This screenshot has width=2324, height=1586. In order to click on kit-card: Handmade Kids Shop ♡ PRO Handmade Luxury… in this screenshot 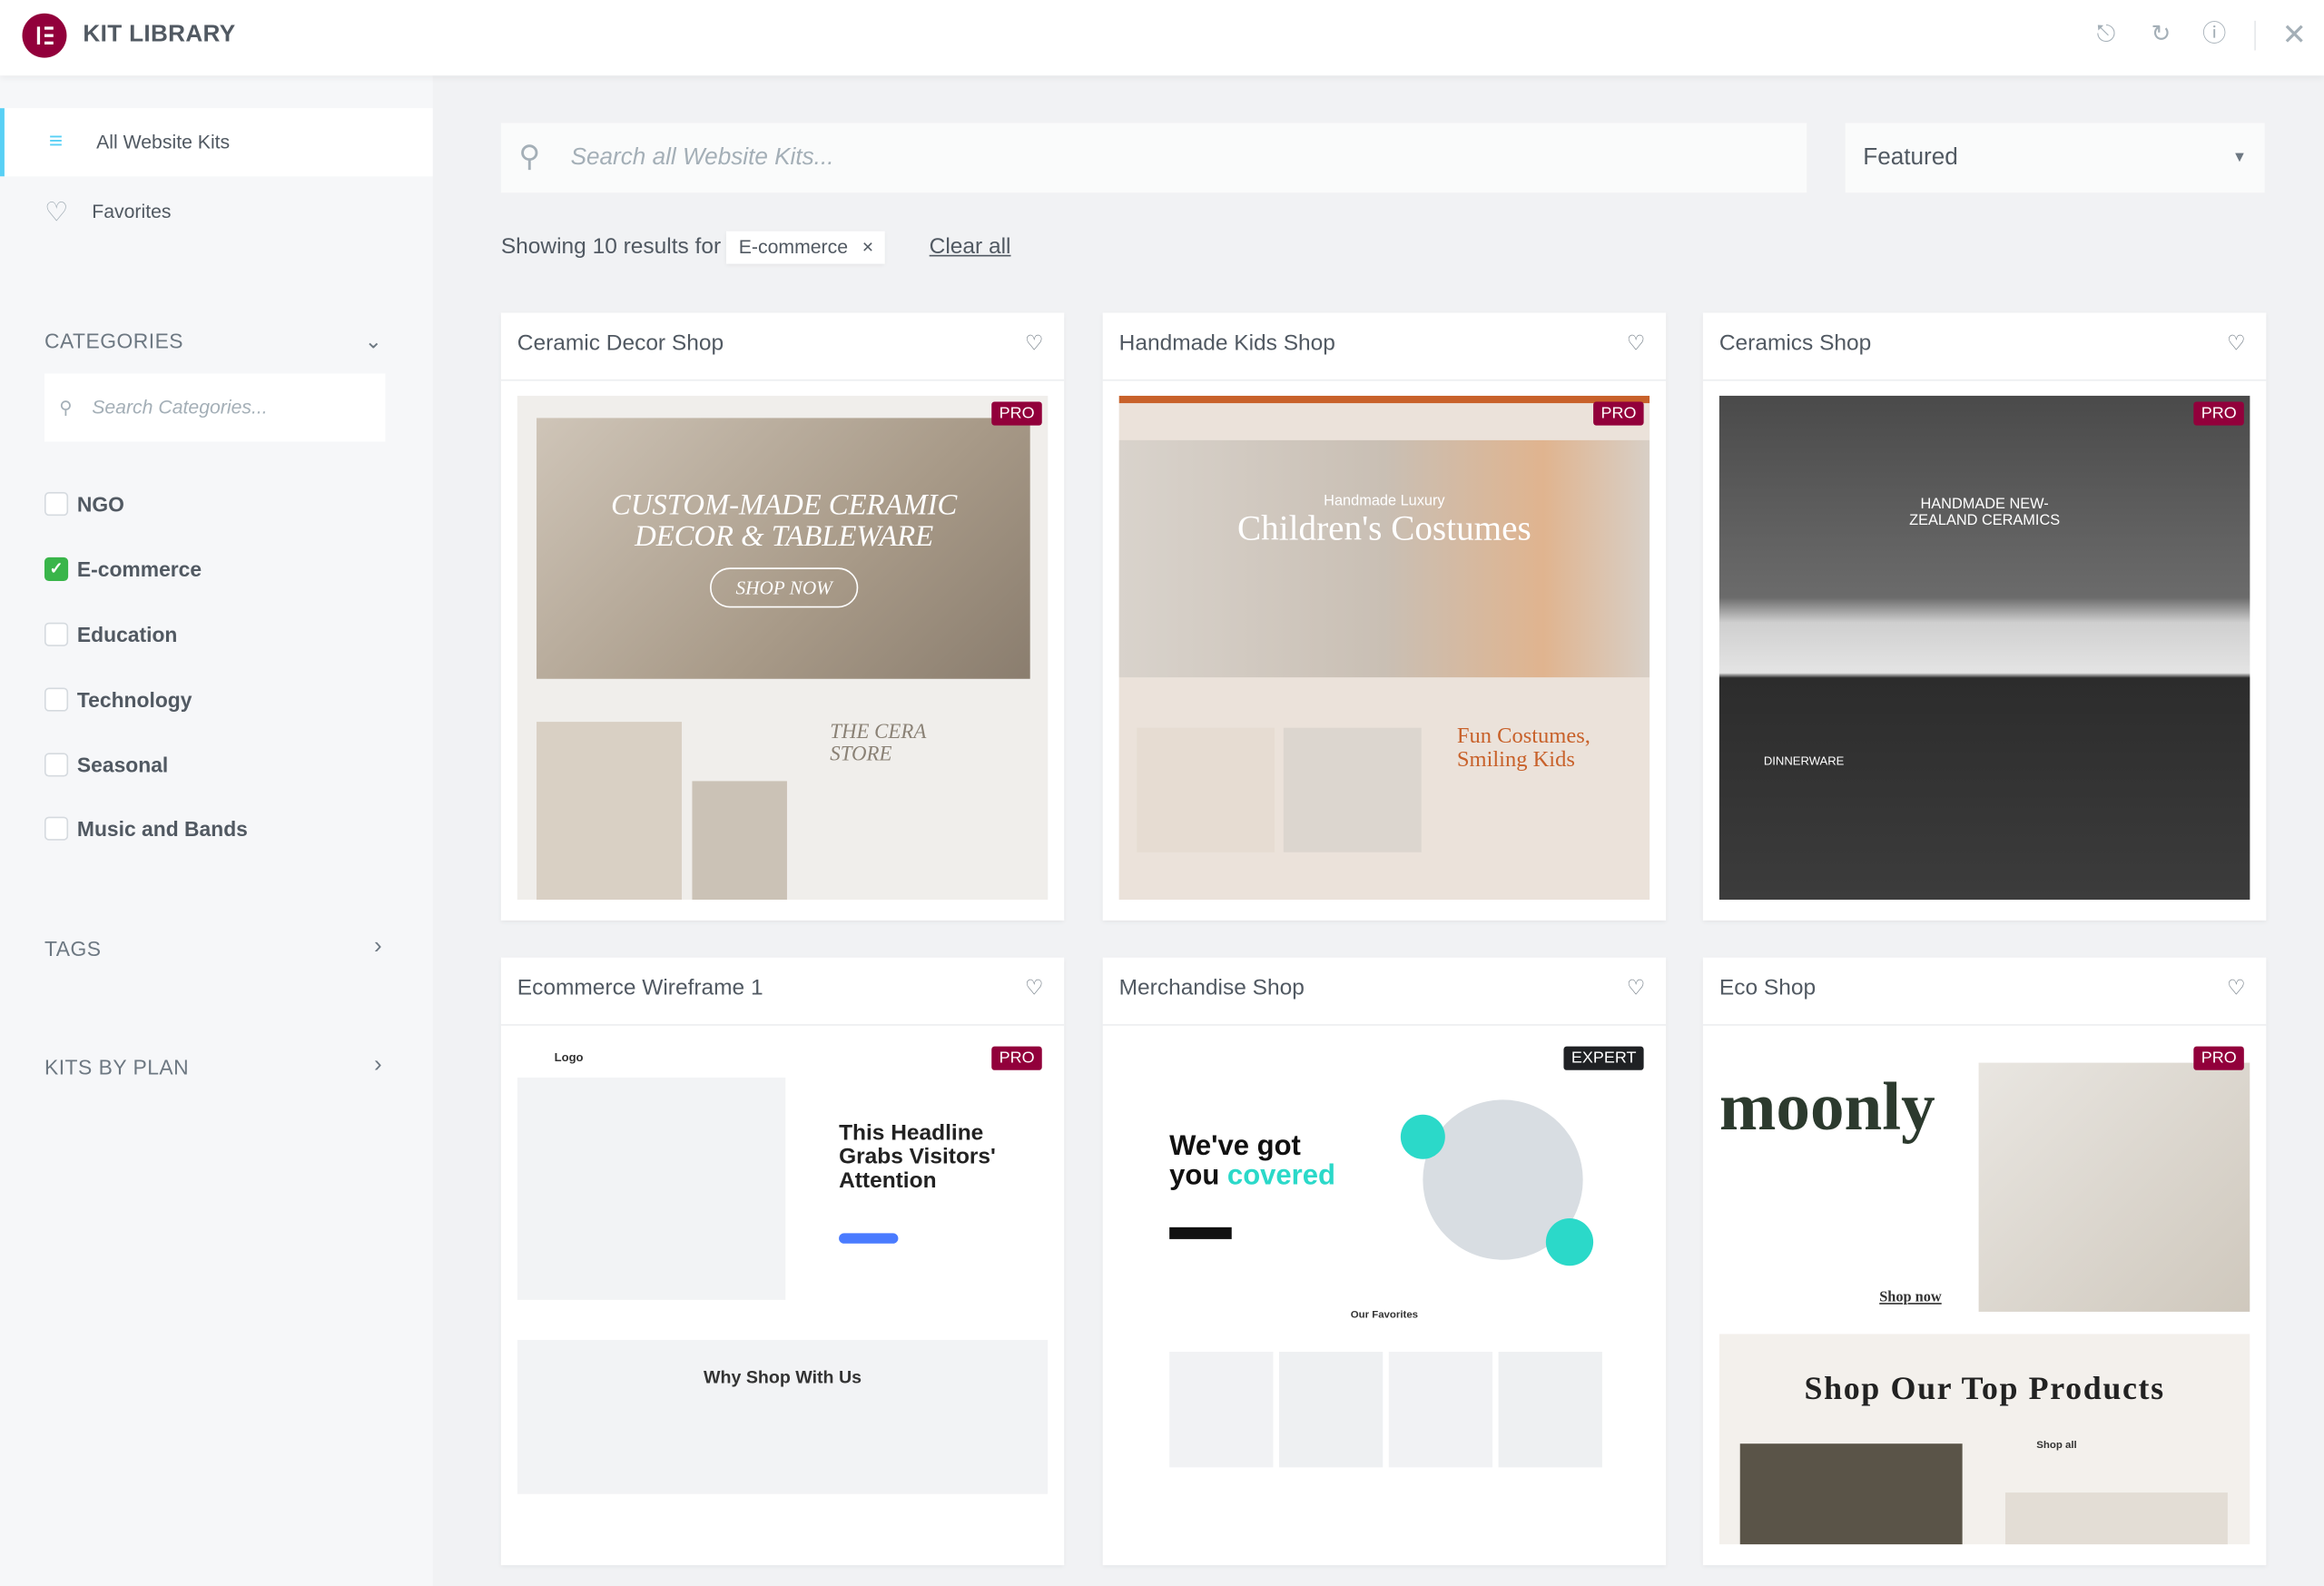, I will do `click(1384, 617)`.